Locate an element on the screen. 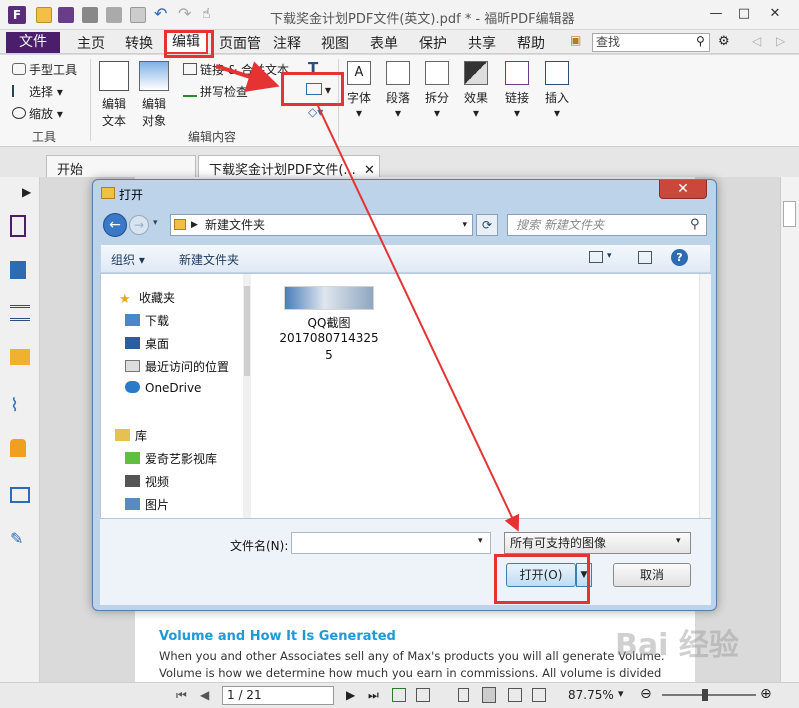 Image resolution: width=799 pixels, height=708 pixels. zoom-slider-thumb is located at coordinates (705, 695).